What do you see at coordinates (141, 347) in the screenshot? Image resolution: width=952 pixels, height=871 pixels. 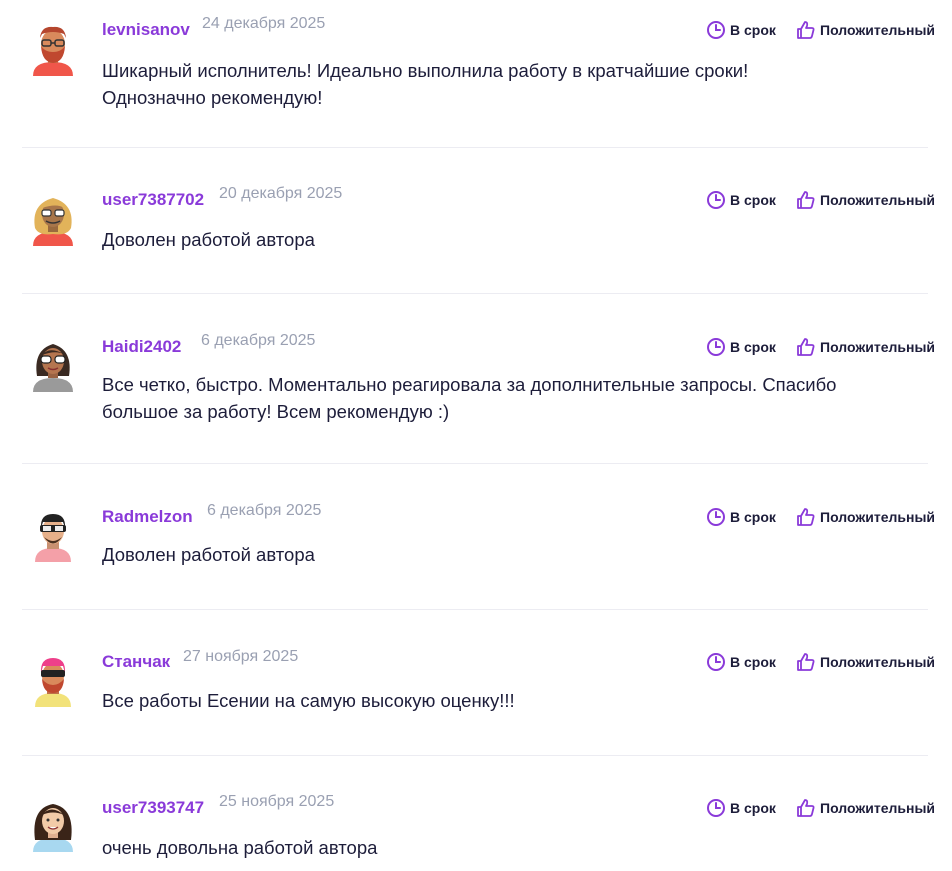 I see `username: Haidi2402` at bounding box center [141, 347].